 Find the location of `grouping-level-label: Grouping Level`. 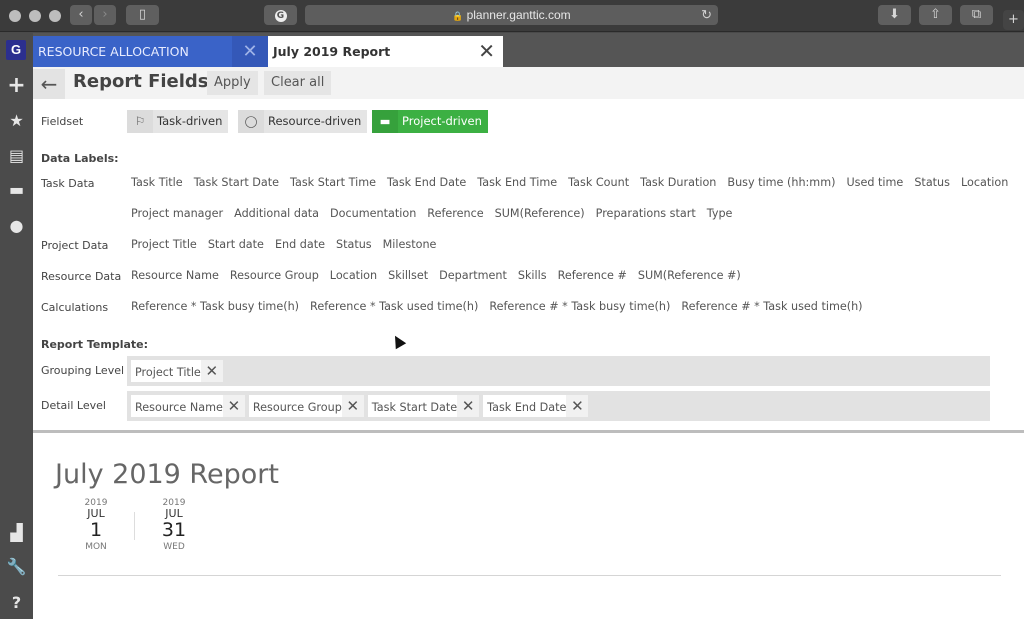

grouping-level-label: Grouping Level is located at coordinates (83, 370).